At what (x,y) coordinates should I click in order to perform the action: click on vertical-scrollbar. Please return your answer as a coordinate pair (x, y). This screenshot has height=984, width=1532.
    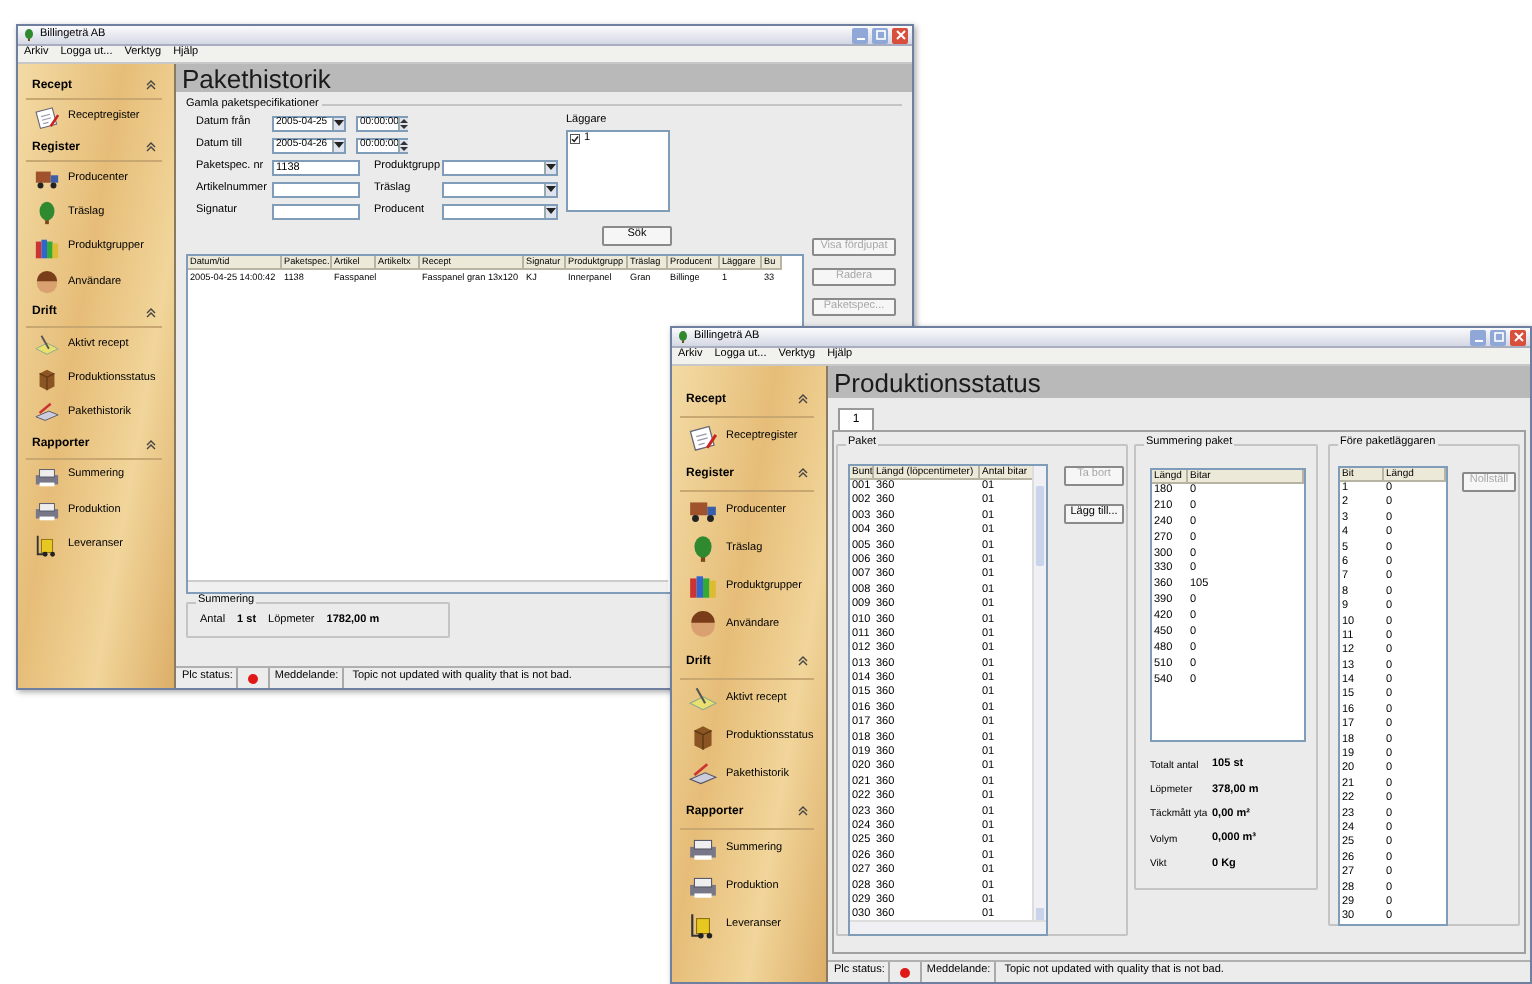
    Looking at the image, I should click on (1039, 693).